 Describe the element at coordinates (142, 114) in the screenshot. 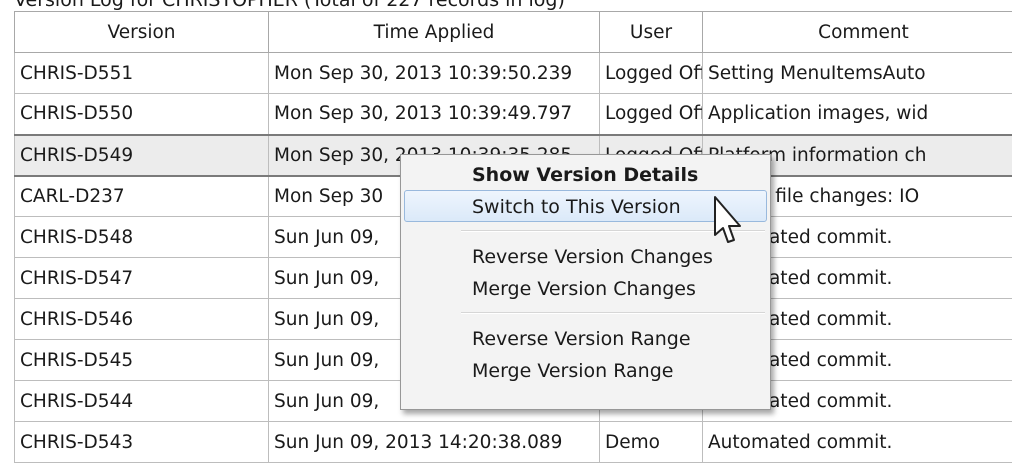

I see `cell-version: CHRIS-D550` at that location.